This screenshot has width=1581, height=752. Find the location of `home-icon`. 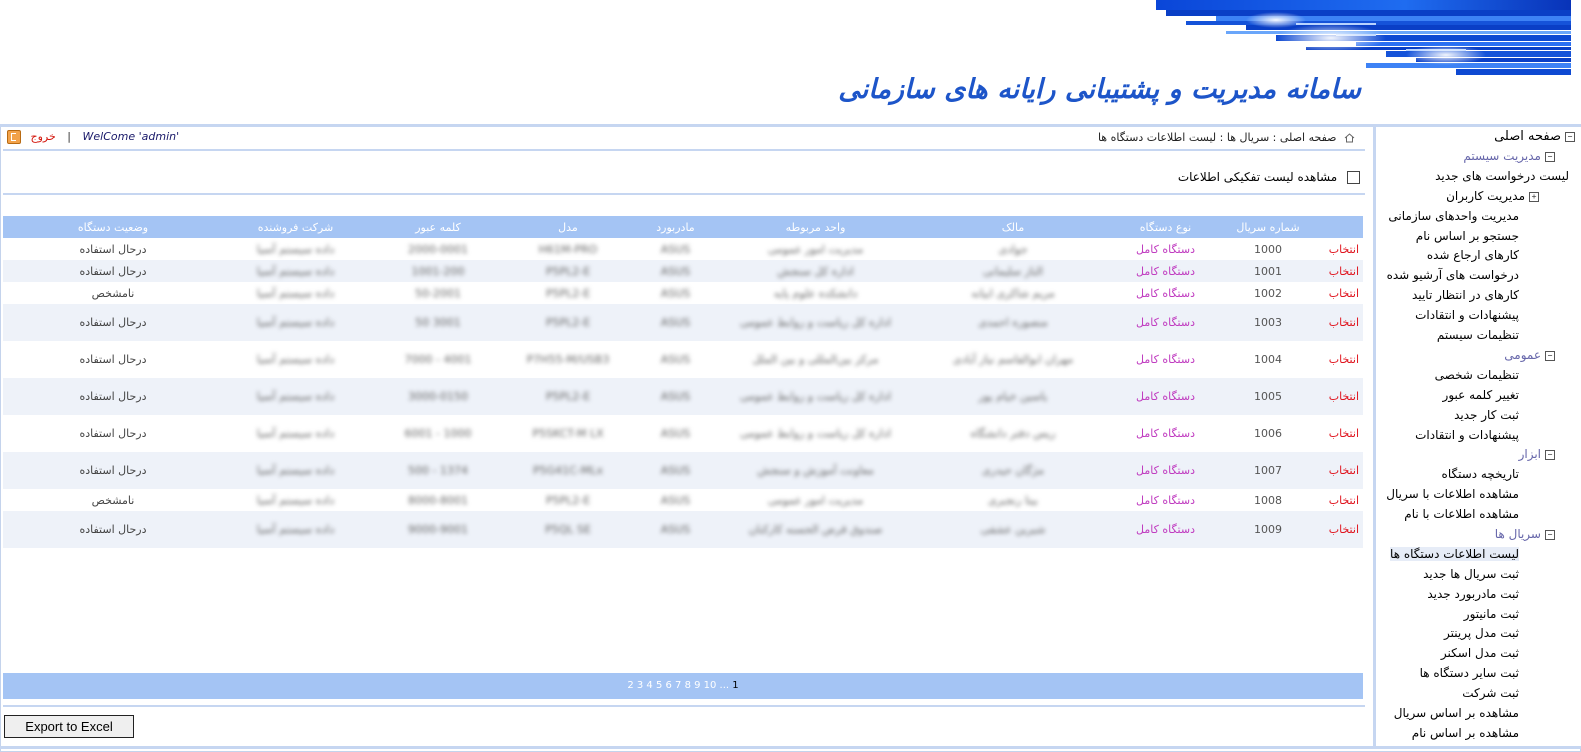

home-icon is located at coordinates (1349, 138).